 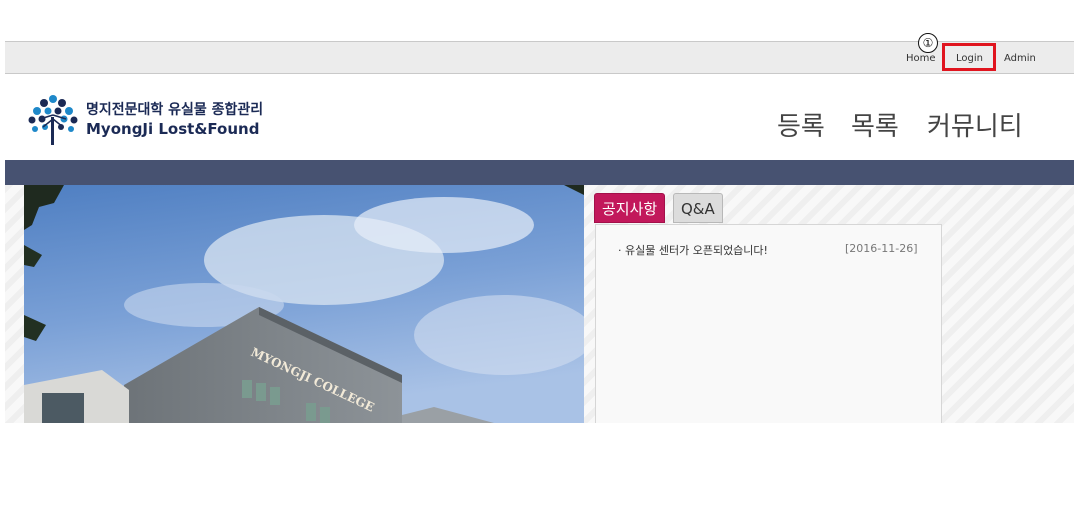 What do you see at coordinates (174, 109) in the screenshot?
I see `site-title-korean: 명지전문대학 유실물 종합관리` at bounding box center [174, 109].